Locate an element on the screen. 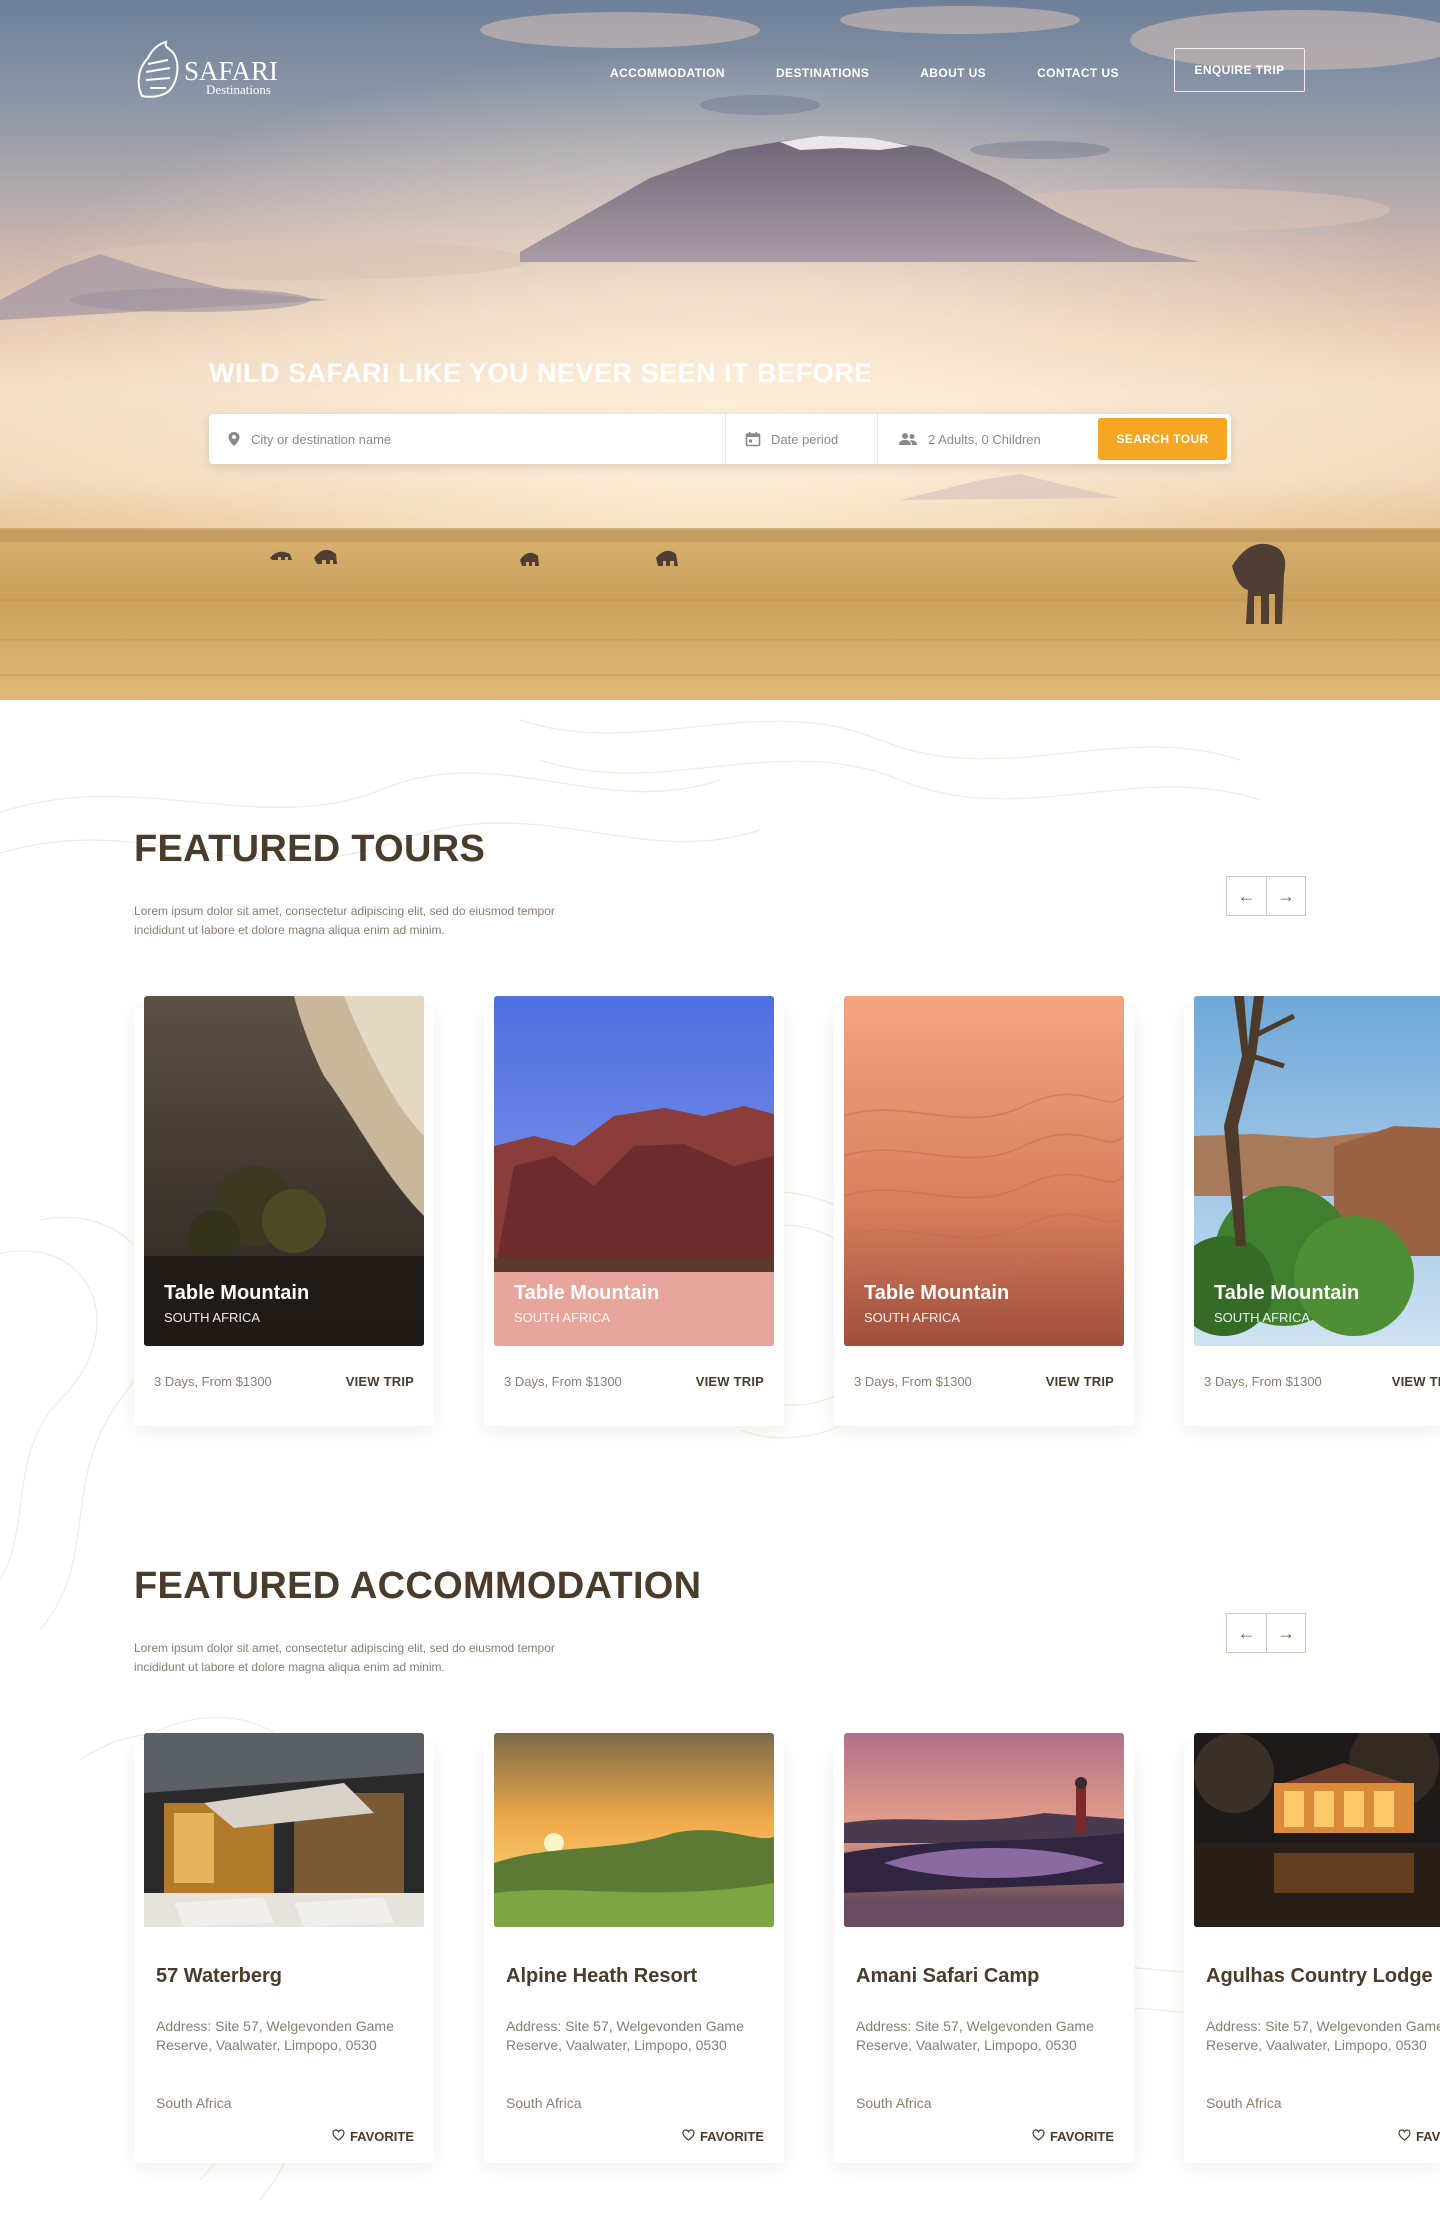 This screenshot has height=2217, width=1440. date-period-placeholder: Date period is located at coordinates (805, 439).